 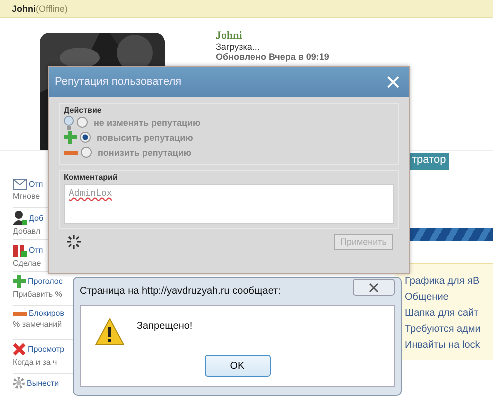 What do you see at coordinates (43, 383) in the screenshot?
I see `action-link: Вынести` at bounding box center [43, 383].